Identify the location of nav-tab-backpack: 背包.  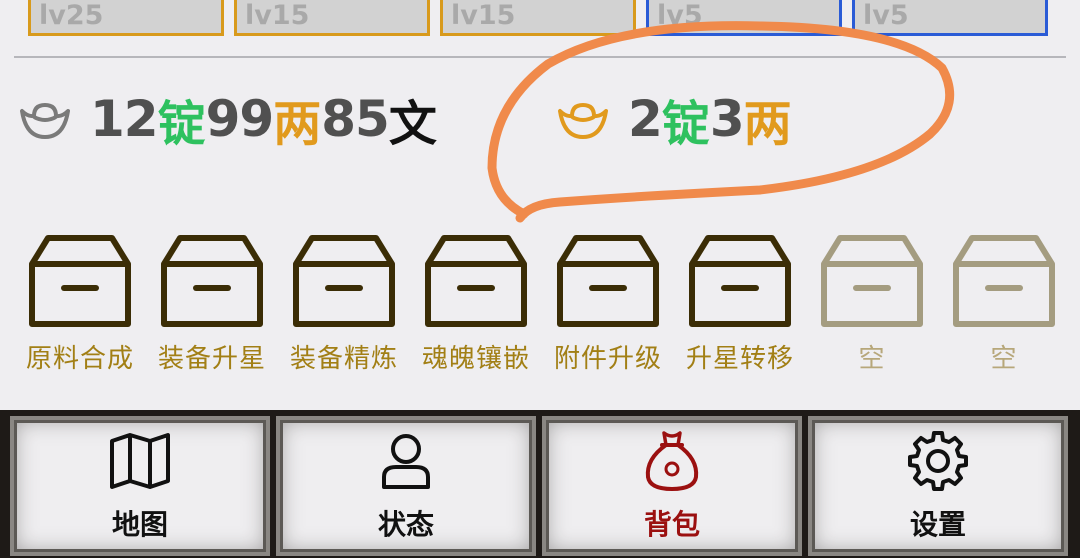
(672, 486).